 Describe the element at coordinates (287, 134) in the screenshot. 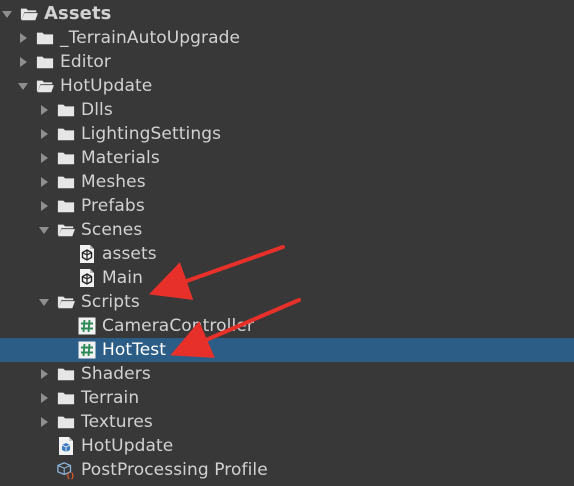

I see `tree-item-lightingsettings: LightingSettings` at that location.